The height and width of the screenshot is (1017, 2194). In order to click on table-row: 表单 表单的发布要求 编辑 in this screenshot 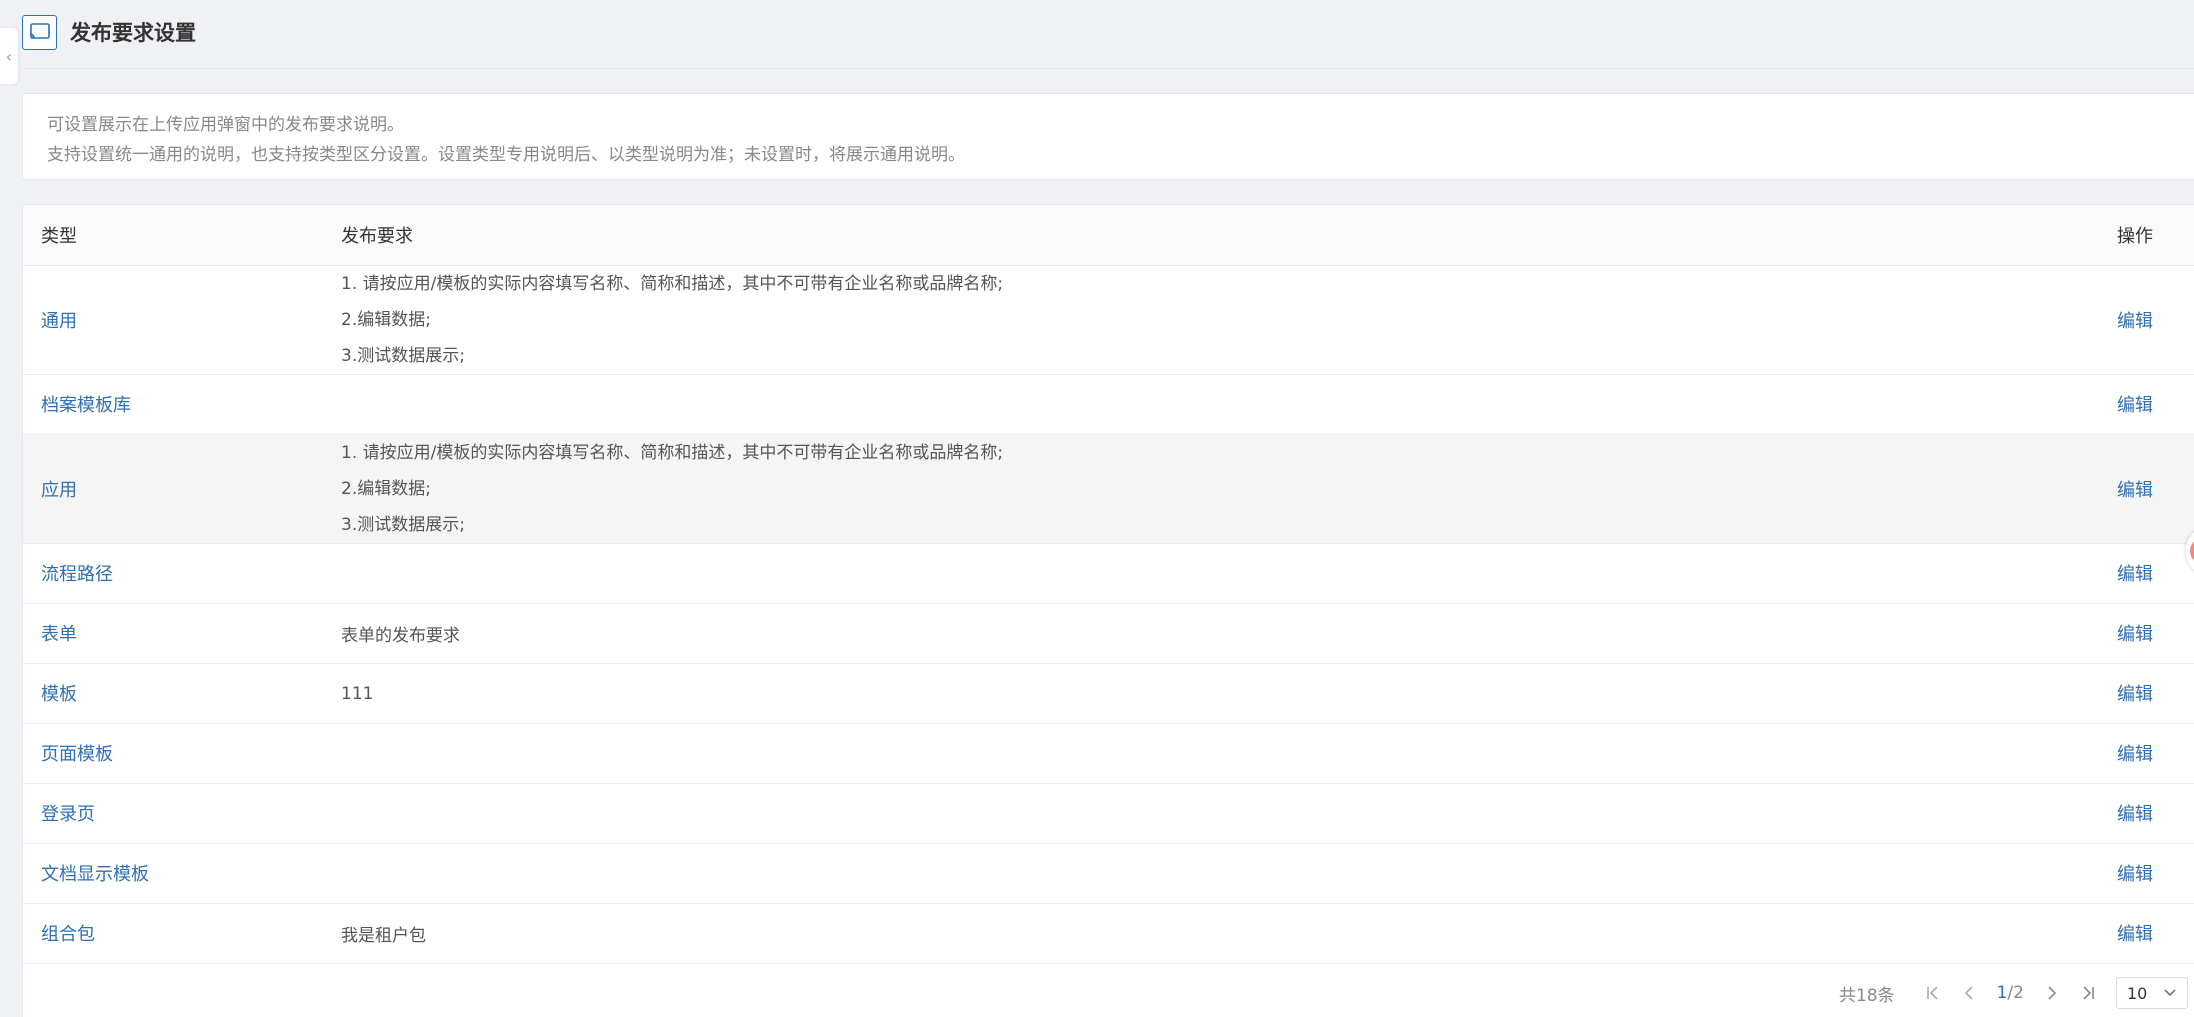, I will do `click(1108, 633)`.